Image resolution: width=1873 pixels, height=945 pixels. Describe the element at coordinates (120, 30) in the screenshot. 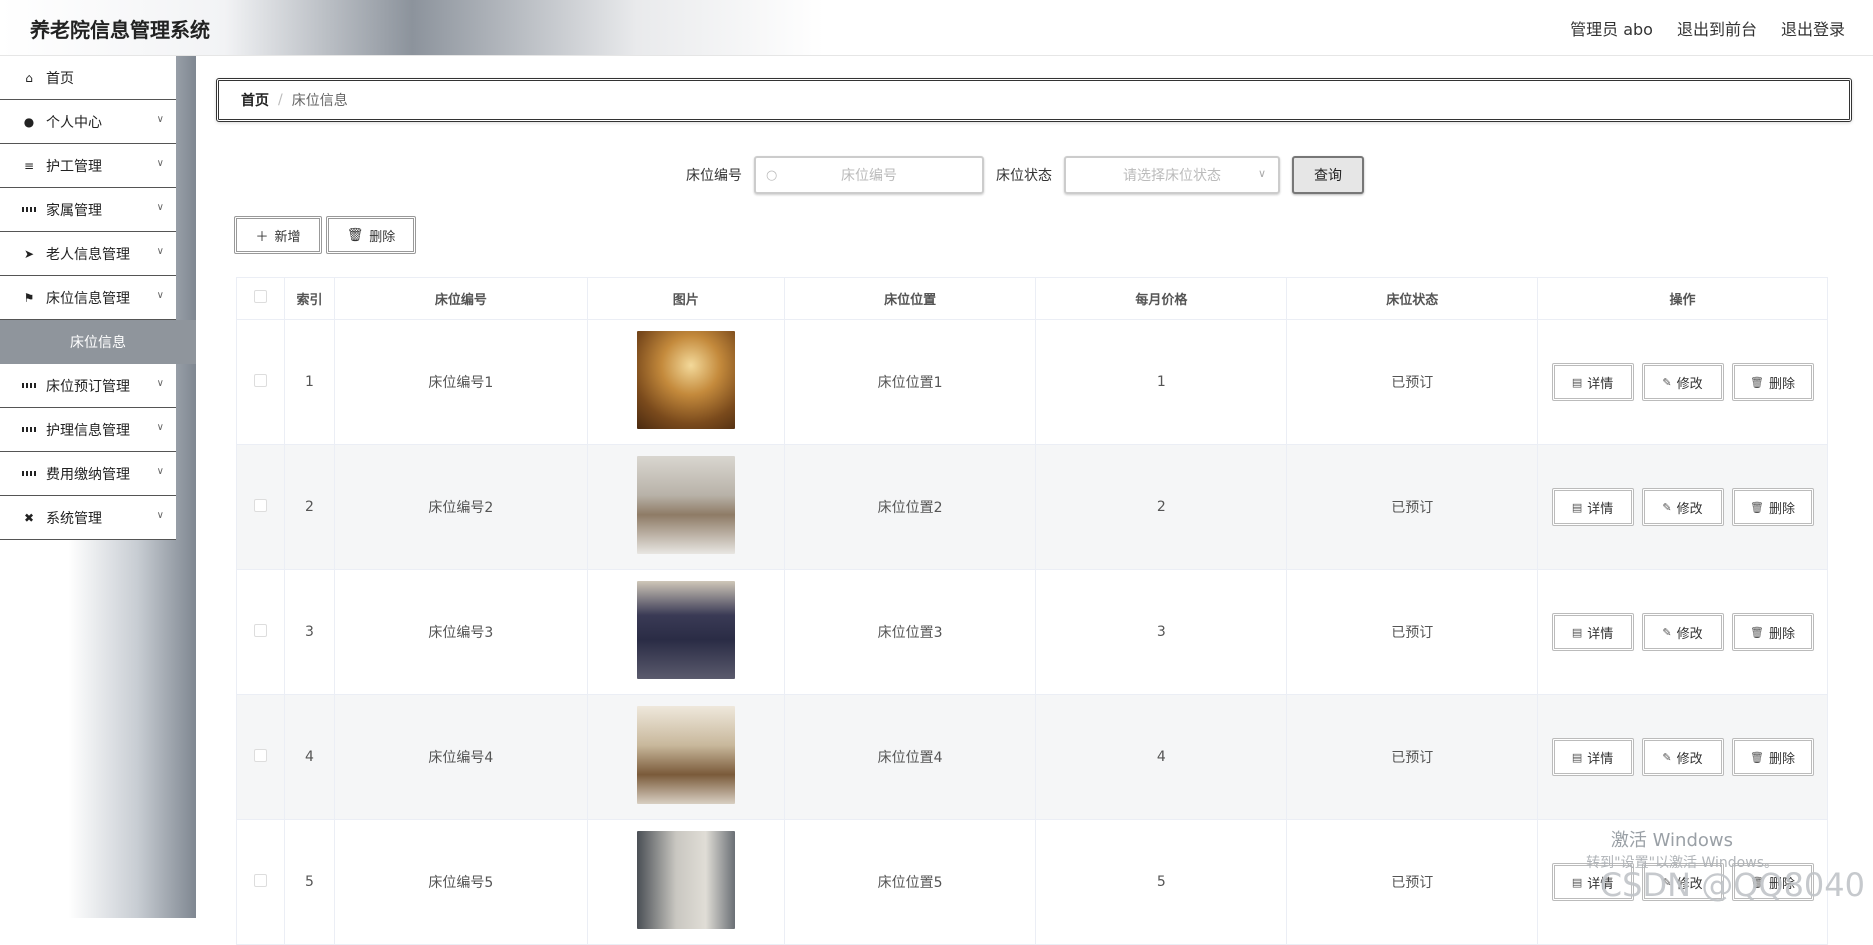

I see `app-title: 养老院信息管理系统` at that location.